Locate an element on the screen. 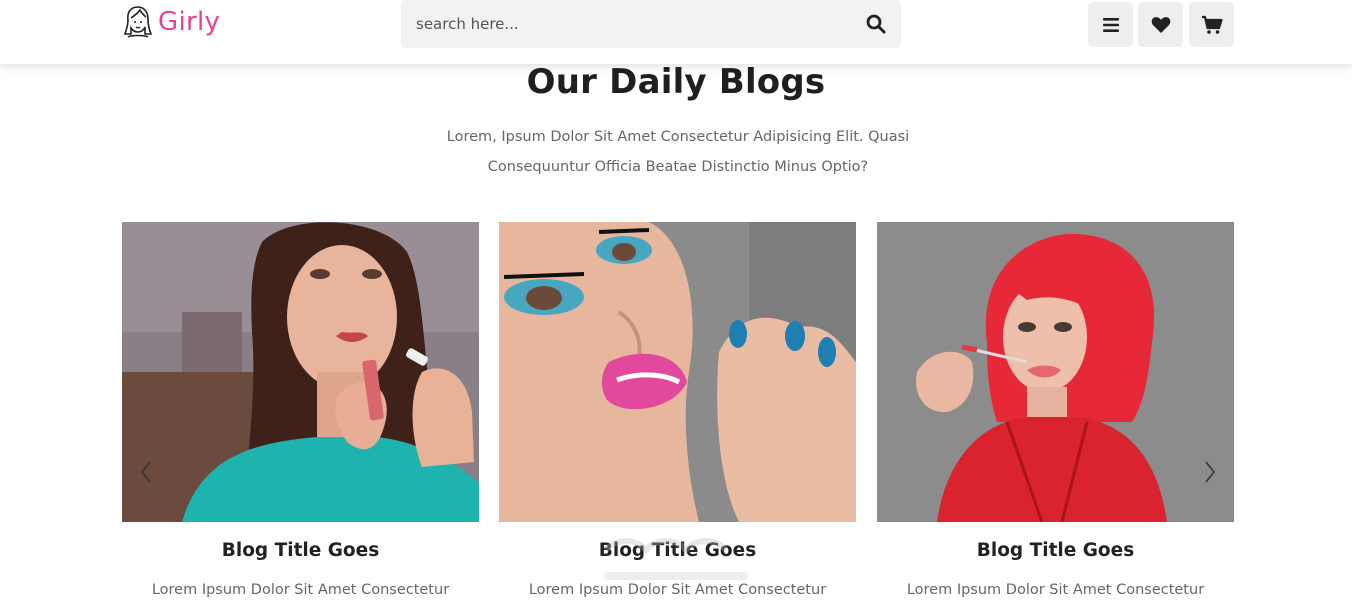 This screenshot has height=608, width=1352. carousel-next-button is located at coordinates (1210, 472).